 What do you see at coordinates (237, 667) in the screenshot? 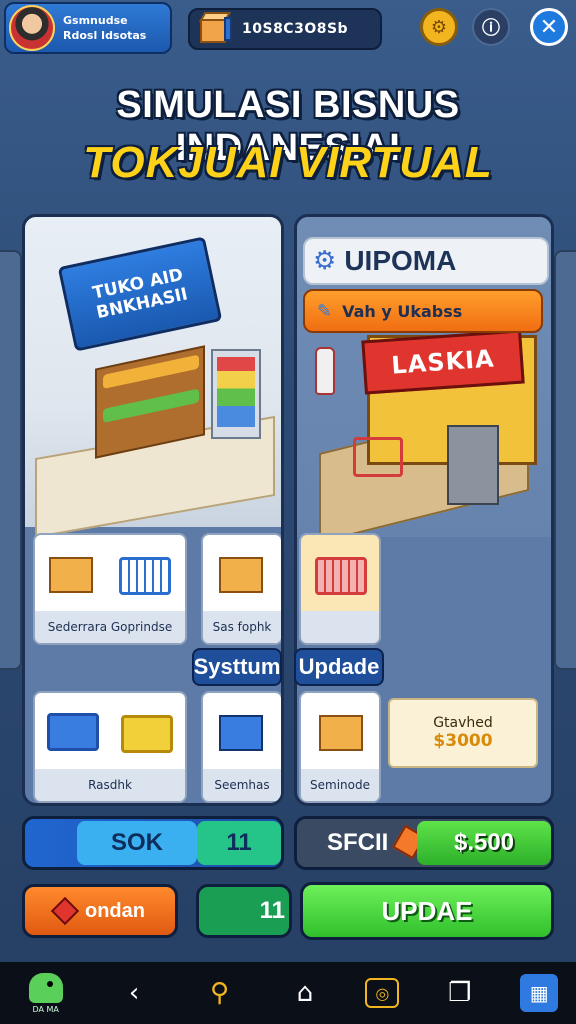
I see `tab-system: Systtum` at bounding box center [237, 667].